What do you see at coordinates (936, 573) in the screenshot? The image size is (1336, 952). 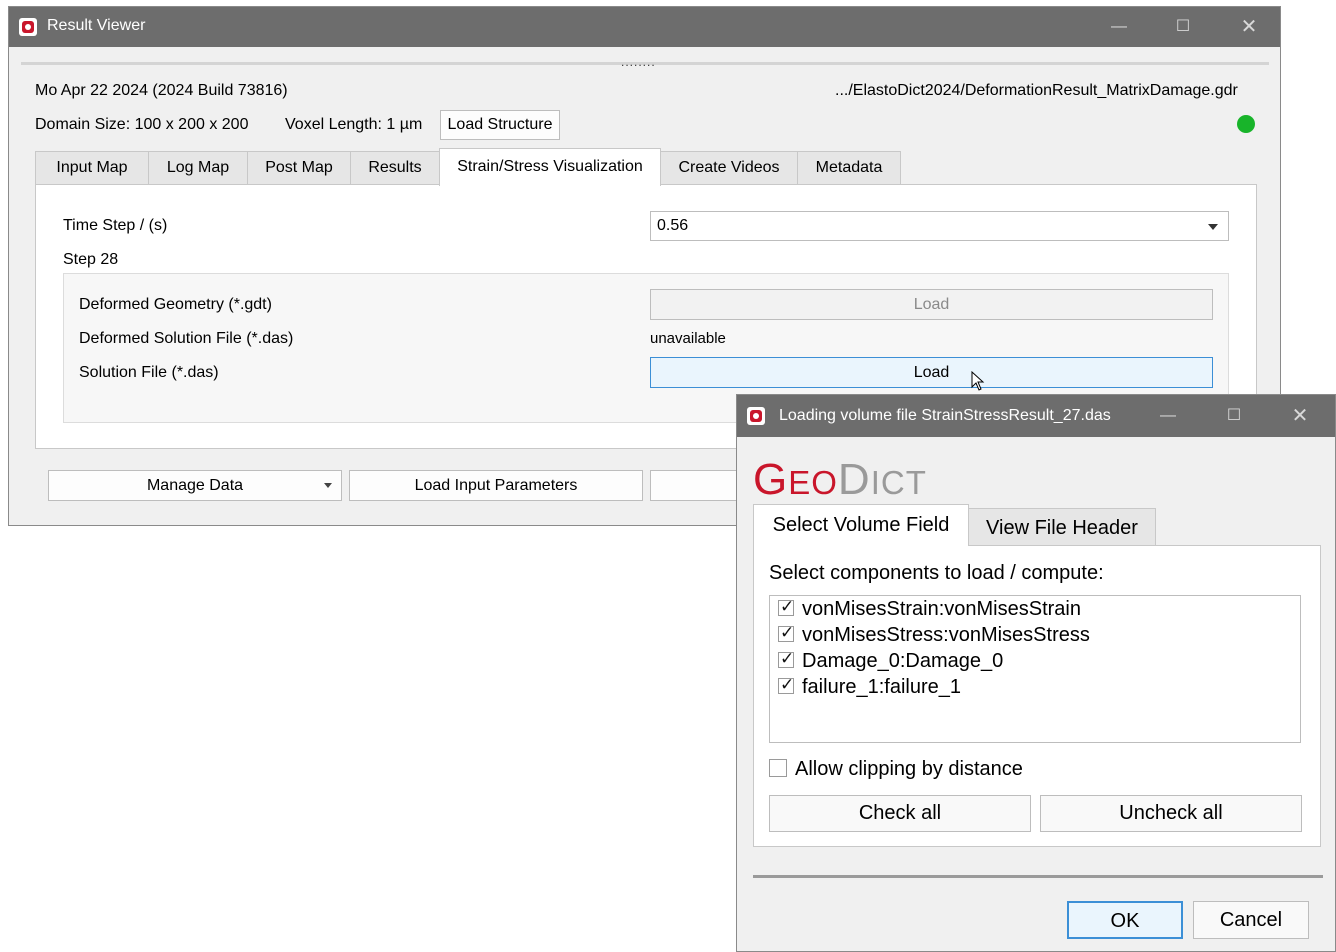 I see `components-label: Select components to load / compute:` at bounding box center [936, 573].